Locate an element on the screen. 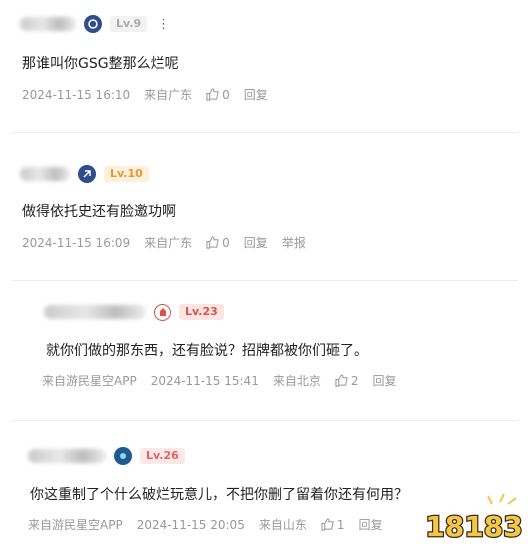 The image size is (530, 552). comment-meta: 2024-11-15 16:09 来自广东 0 回复 举报 is located at coordinates (171, 242).